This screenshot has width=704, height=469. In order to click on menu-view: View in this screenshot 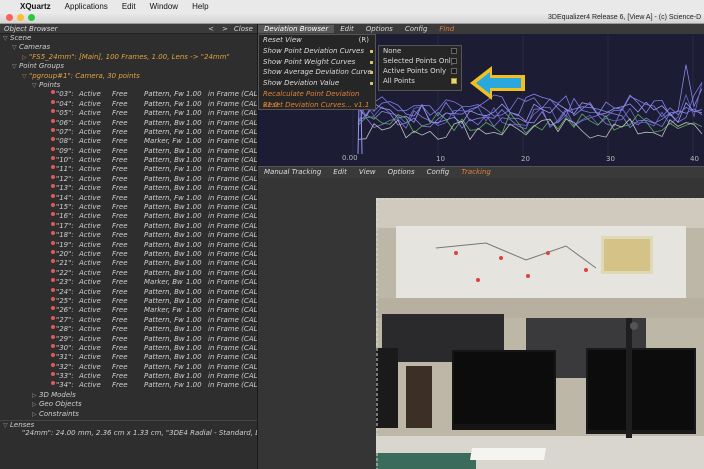, I will do `click(367, 172)`.